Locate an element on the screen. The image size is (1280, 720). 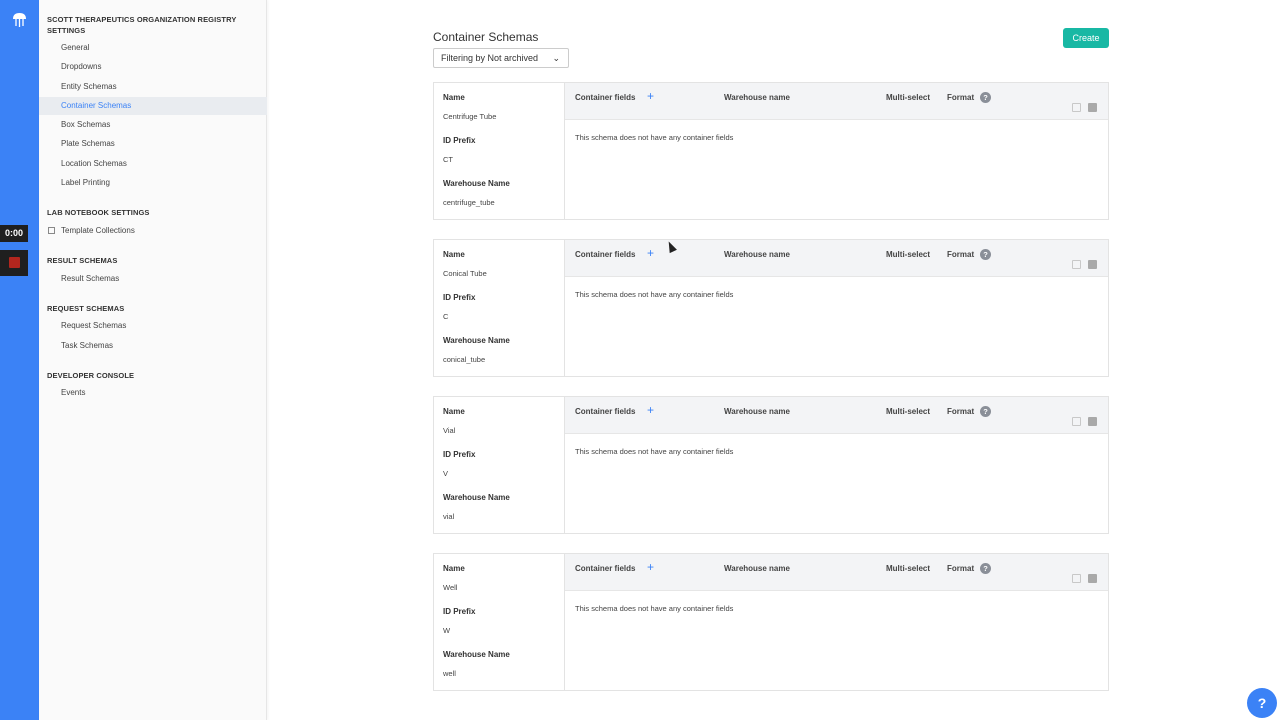
chevron-down-icon: ⌄ is located at coordinates (556, 58).